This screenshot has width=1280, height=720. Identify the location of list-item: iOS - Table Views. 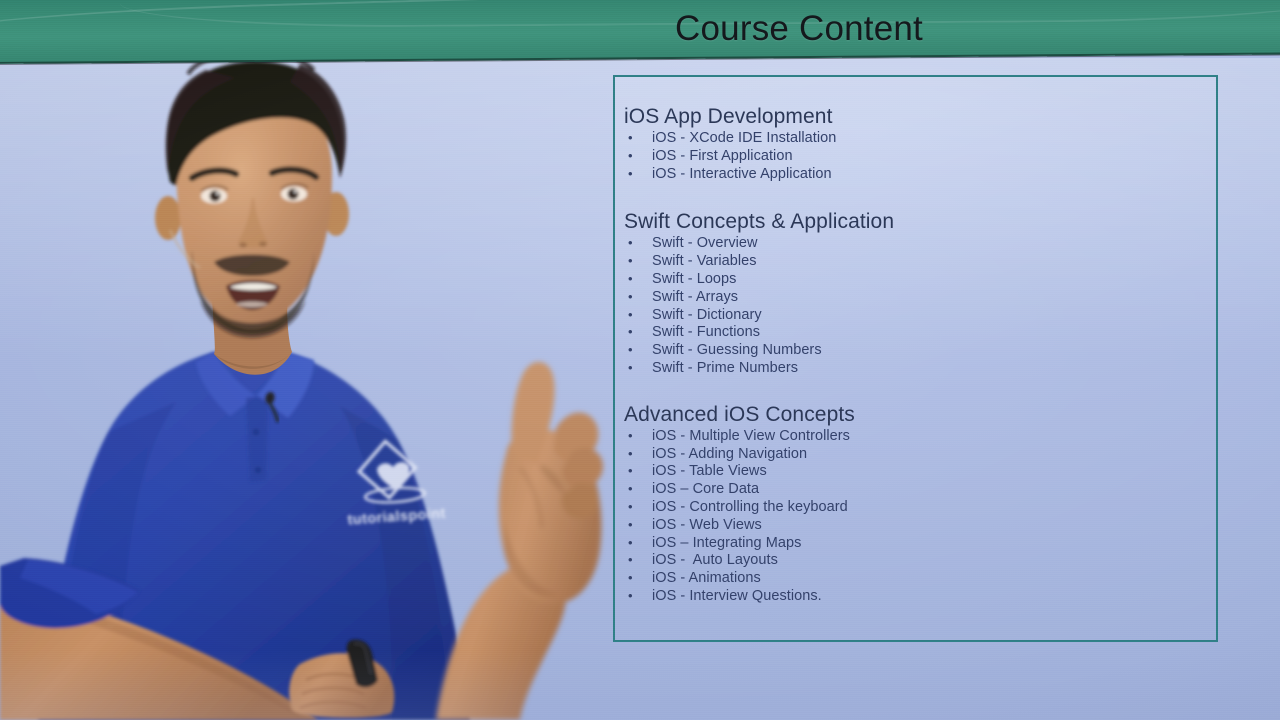
(919, 471).